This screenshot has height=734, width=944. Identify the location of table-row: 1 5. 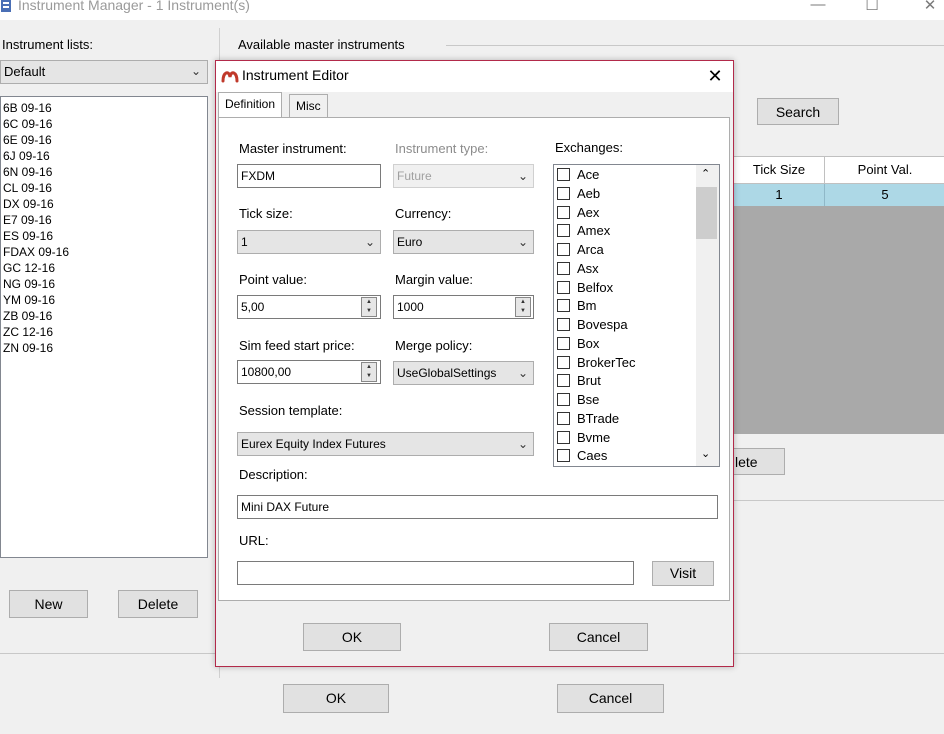
(839, 195).